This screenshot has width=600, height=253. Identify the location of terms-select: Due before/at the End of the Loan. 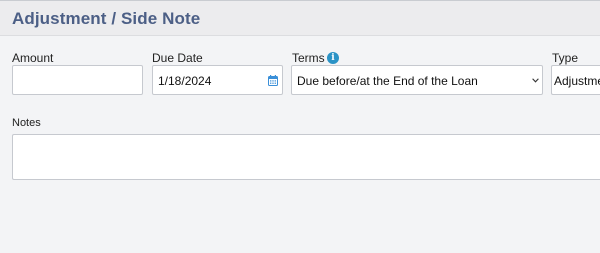
(417, 80).